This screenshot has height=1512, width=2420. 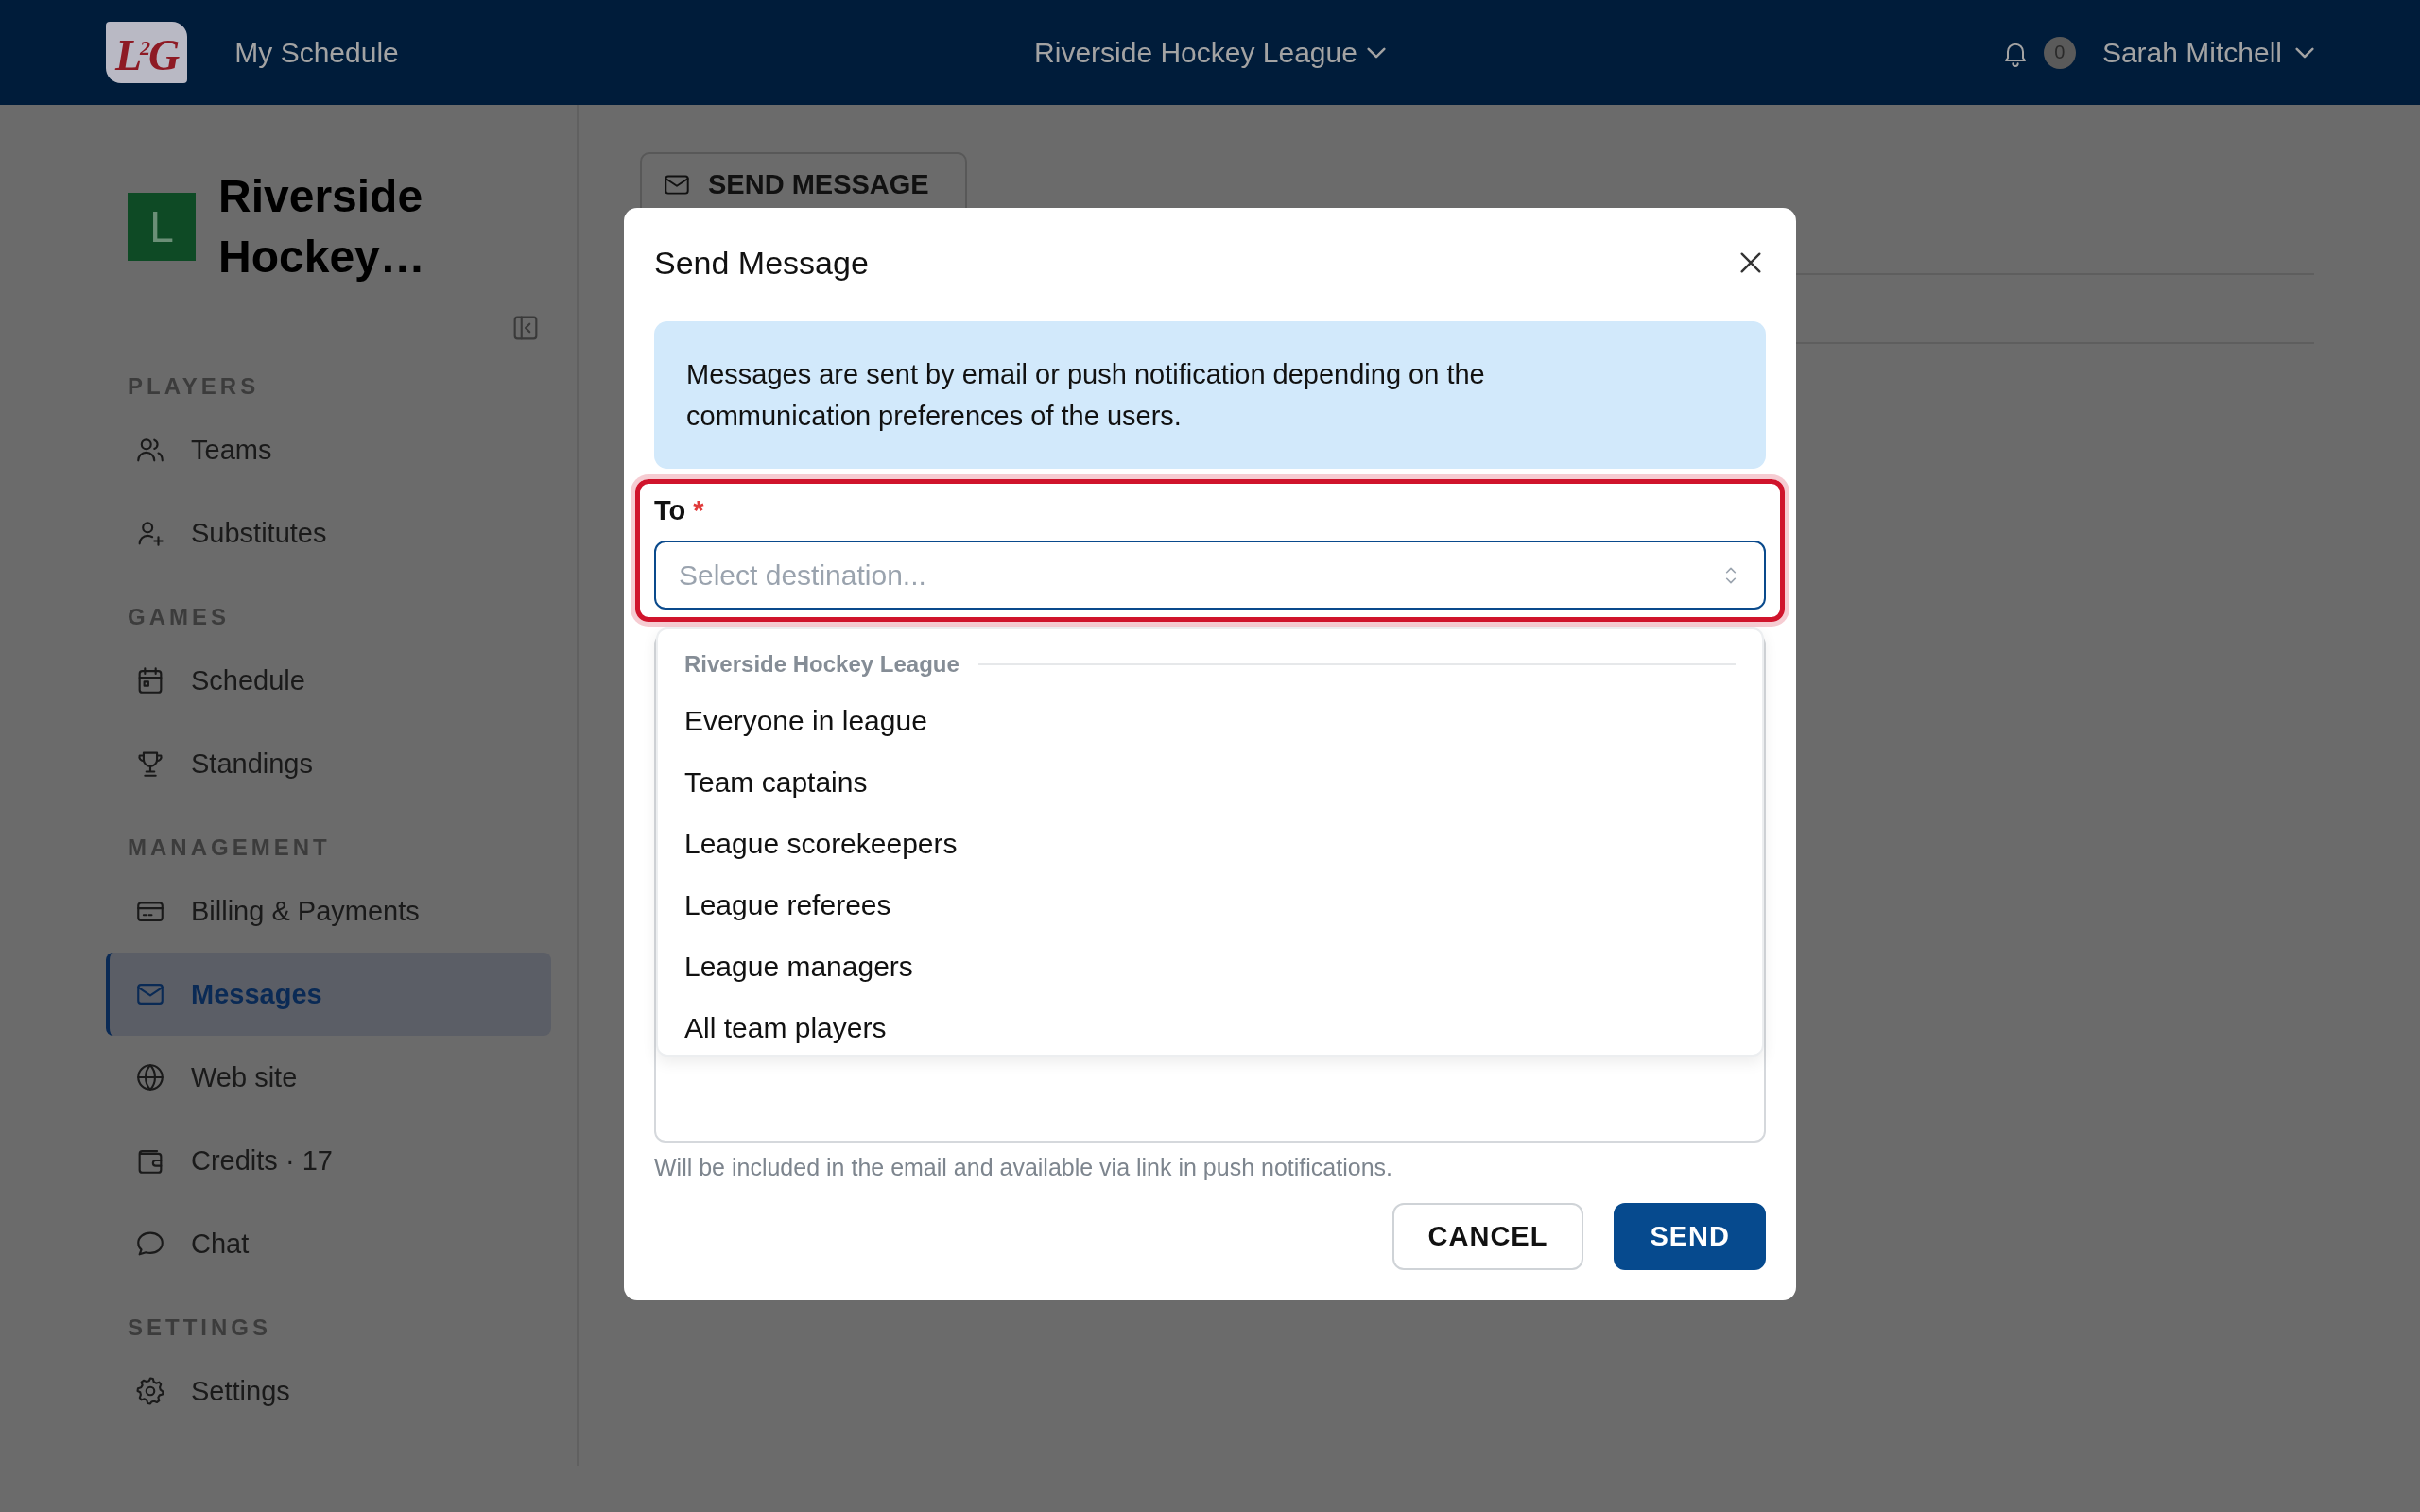 I want to click on required-mark: *, so click(x=698, y=510).